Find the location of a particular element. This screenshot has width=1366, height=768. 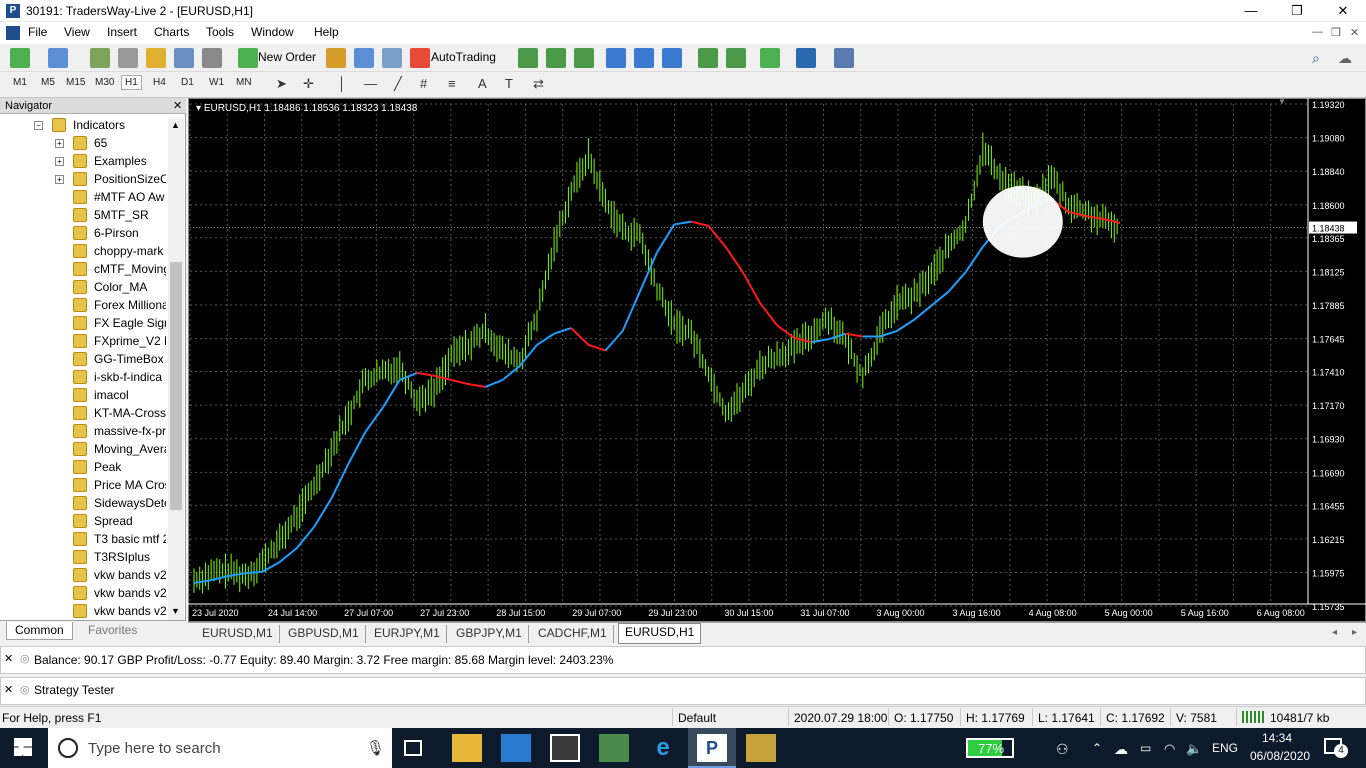

minimize-button: — is located at coordinates (1251, 11).